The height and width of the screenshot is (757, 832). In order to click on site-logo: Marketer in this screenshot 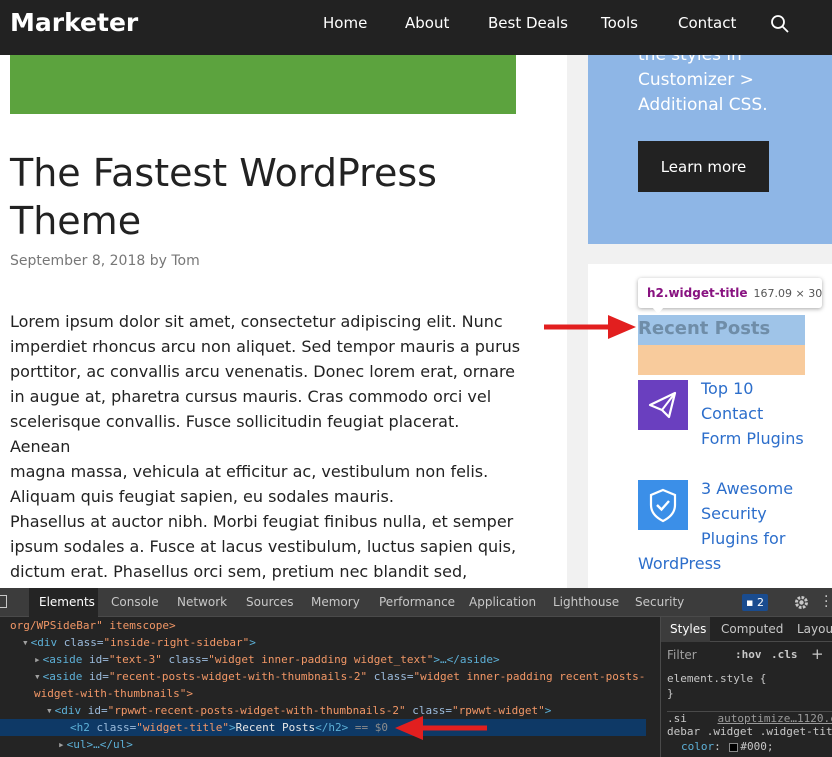, I will do `click(74, 22)`.